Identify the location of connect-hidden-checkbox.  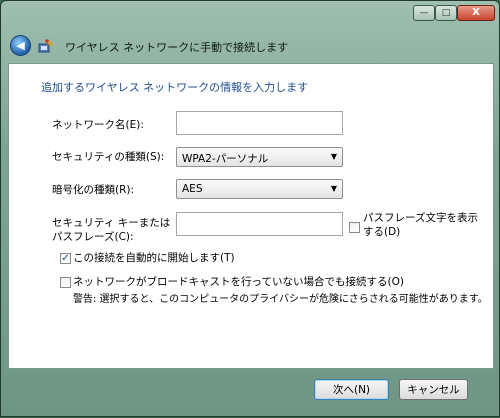
(65, 282).